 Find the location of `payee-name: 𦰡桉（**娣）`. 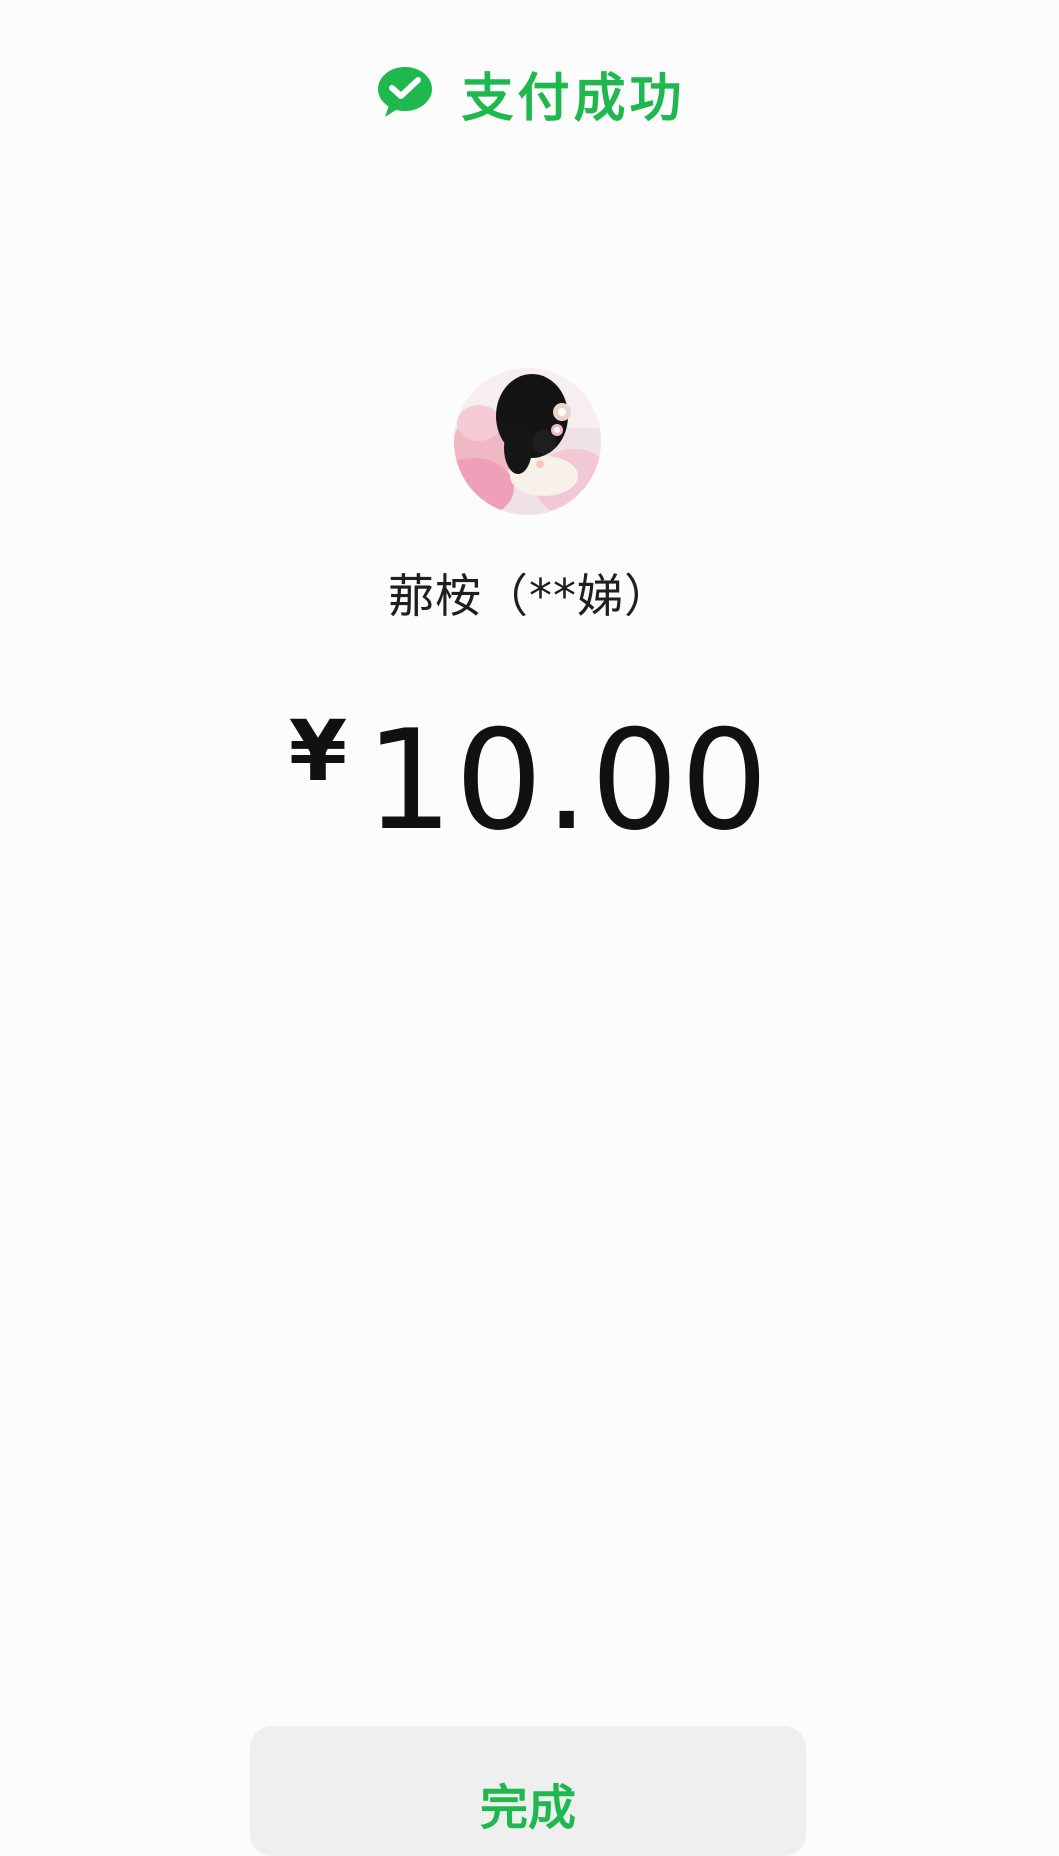

payee-name: 𦰡桉（**娣） is located at coordinates (529, 596).